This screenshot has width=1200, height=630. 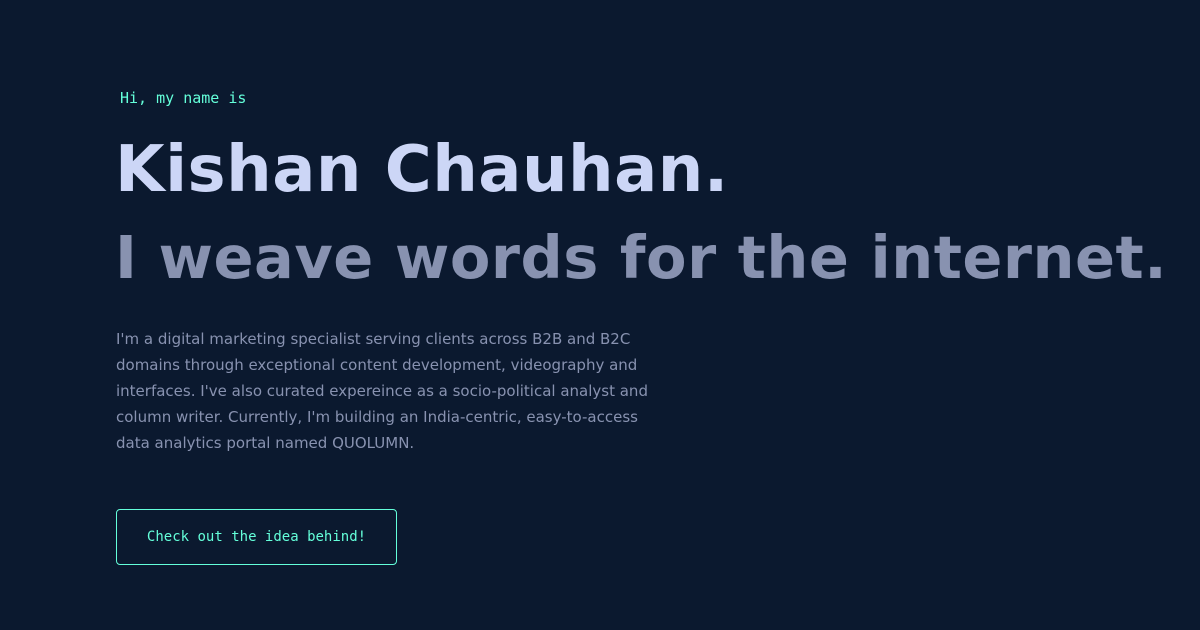 What do you see at coordinates (183, 98) in the screenshot?
I see `intro-text: Hi, my name is` at bounding box center [183, 98].